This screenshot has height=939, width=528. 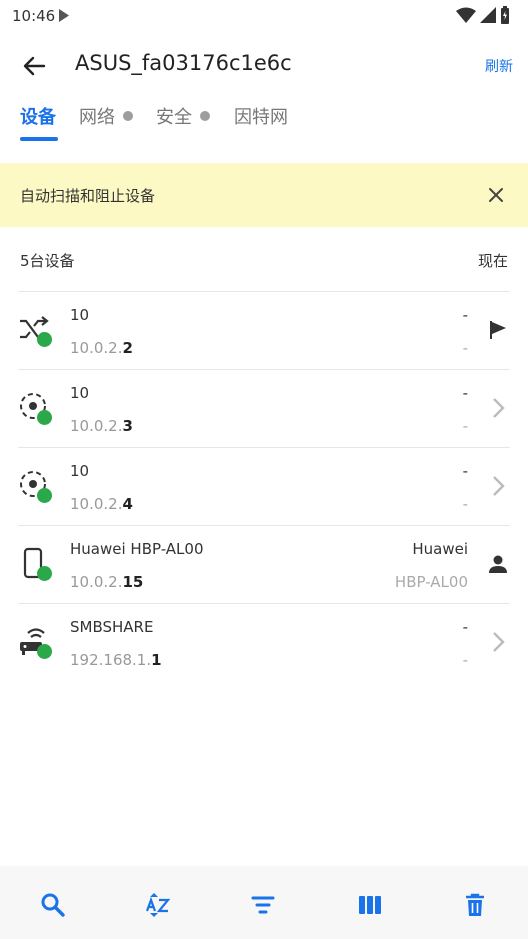 What do you see at coordinates (264, 330) in the screenshot?
I see `device-row: 10 10.0.2.2 - -` at bounding box center [264, 330].